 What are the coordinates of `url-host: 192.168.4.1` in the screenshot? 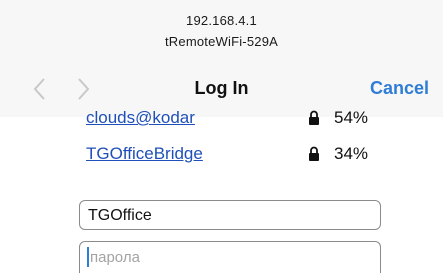 It's located at (221, 20).